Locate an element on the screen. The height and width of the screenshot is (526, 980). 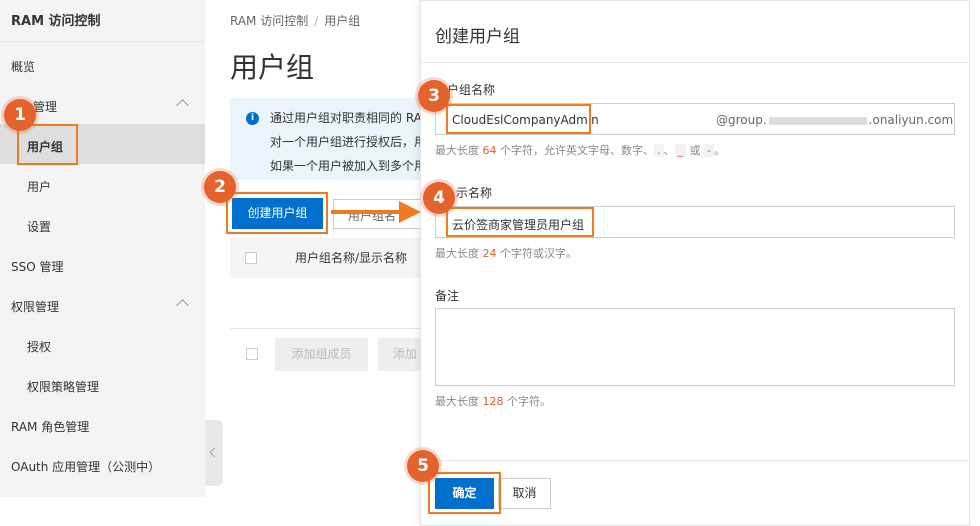
redacted-account-id is located at coordinates (817, 120).